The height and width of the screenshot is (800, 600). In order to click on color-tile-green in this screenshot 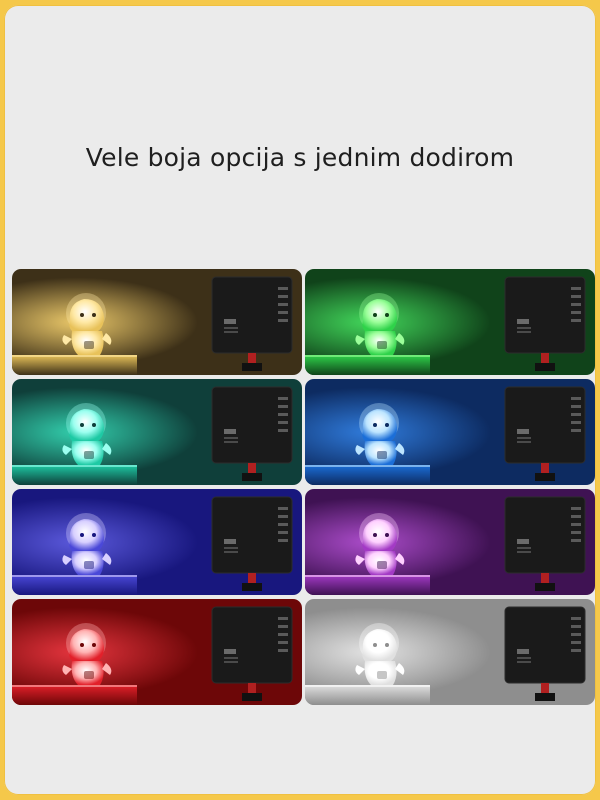, I will do `click(450, 322)`.